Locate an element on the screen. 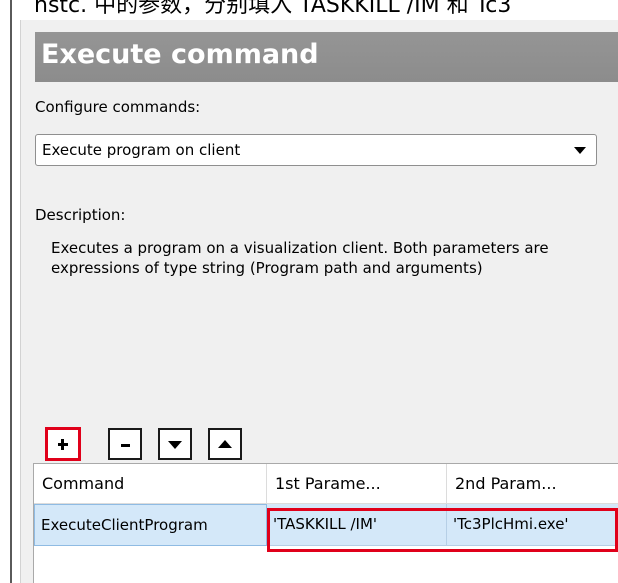 The image size is (618, 583). arrow-up-icon is located at coordinates (225, 444).